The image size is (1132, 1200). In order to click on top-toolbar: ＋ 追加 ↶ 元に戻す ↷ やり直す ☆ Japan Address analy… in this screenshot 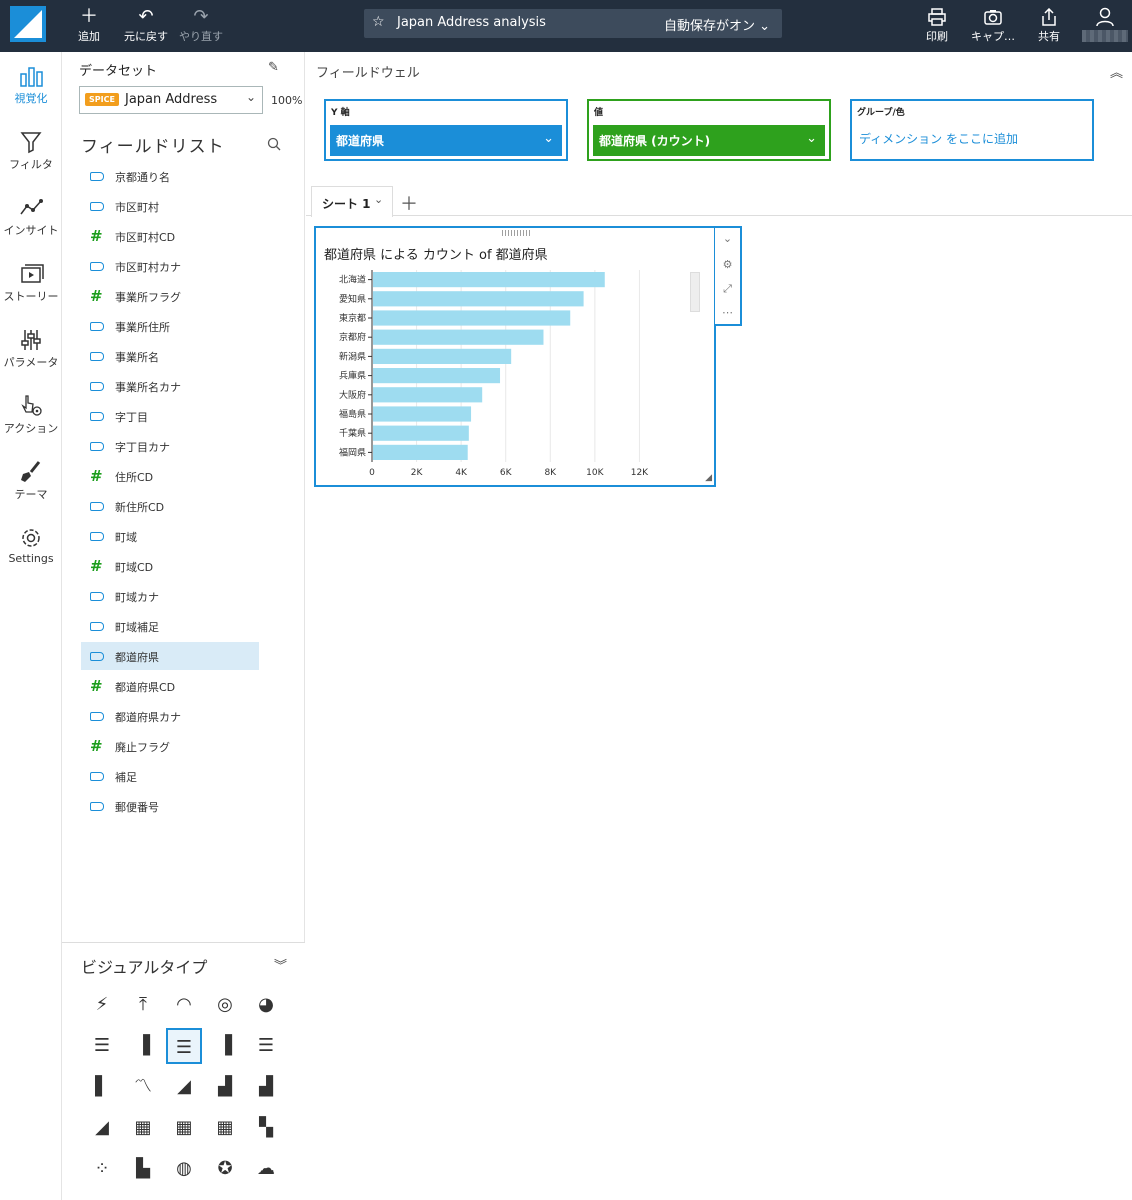, I will do `click(566, 26)`.